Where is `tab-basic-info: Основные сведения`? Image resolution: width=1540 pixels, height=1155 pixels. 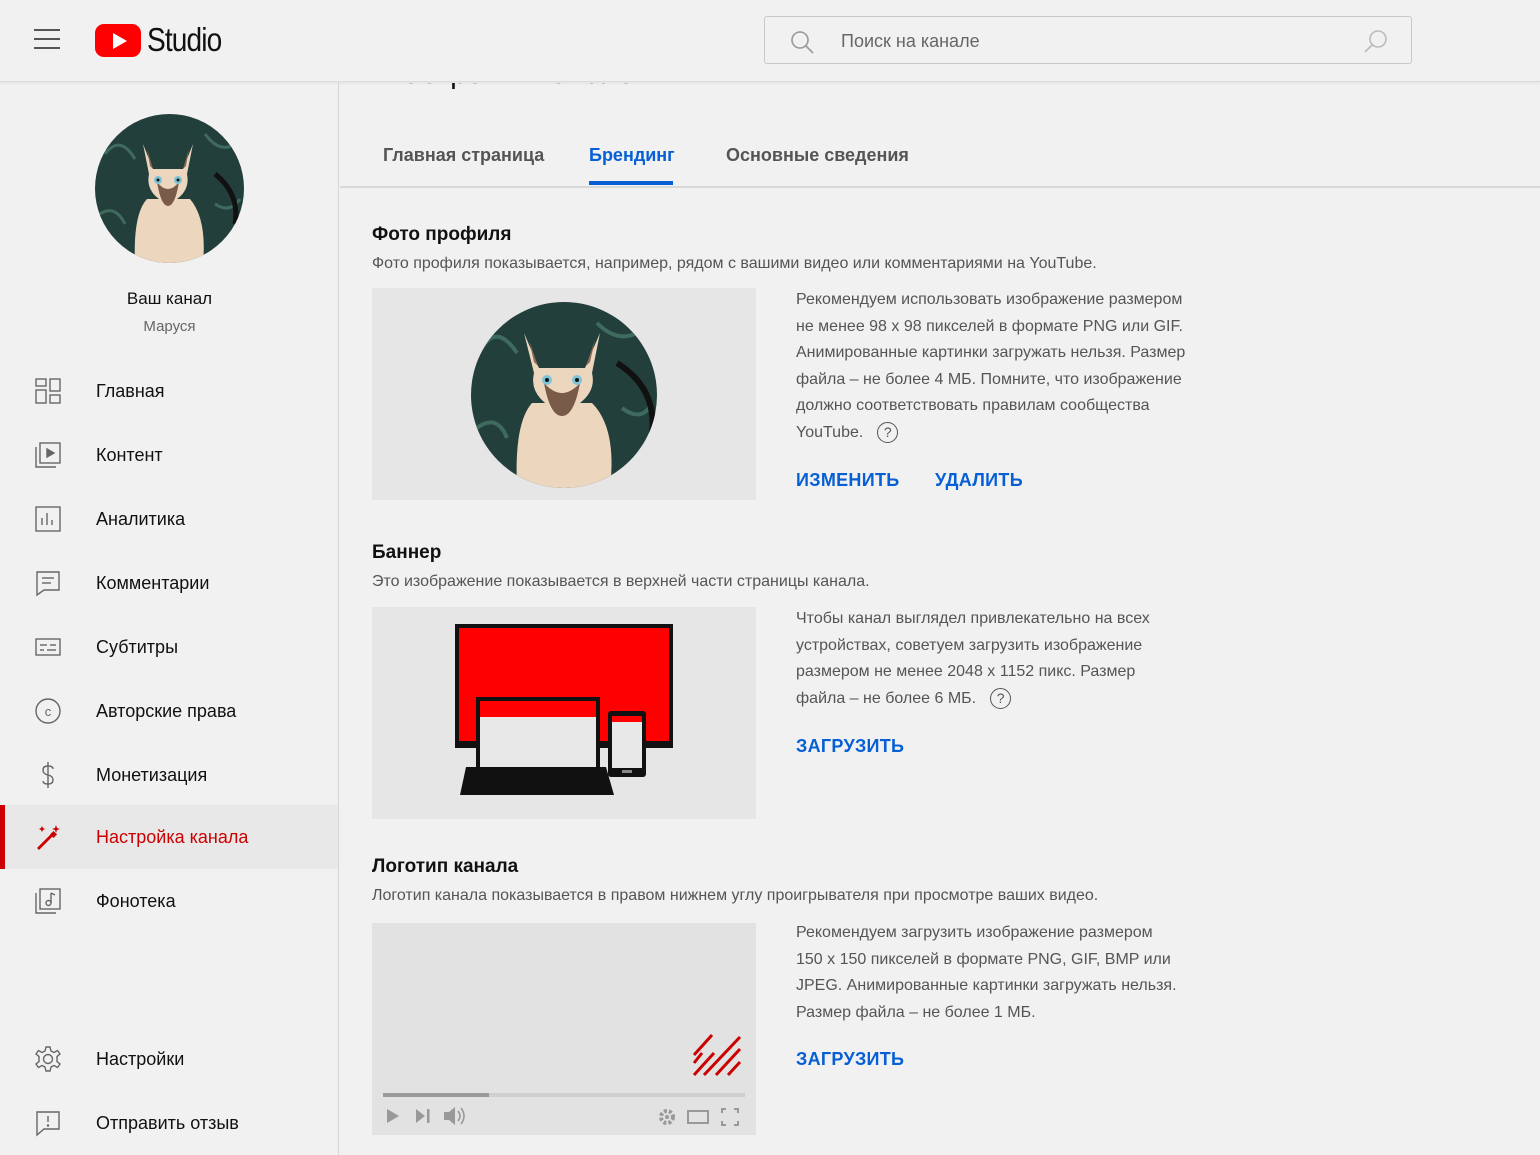
tab-basic-info: Основные сведения is located at coordinates (817, 155).